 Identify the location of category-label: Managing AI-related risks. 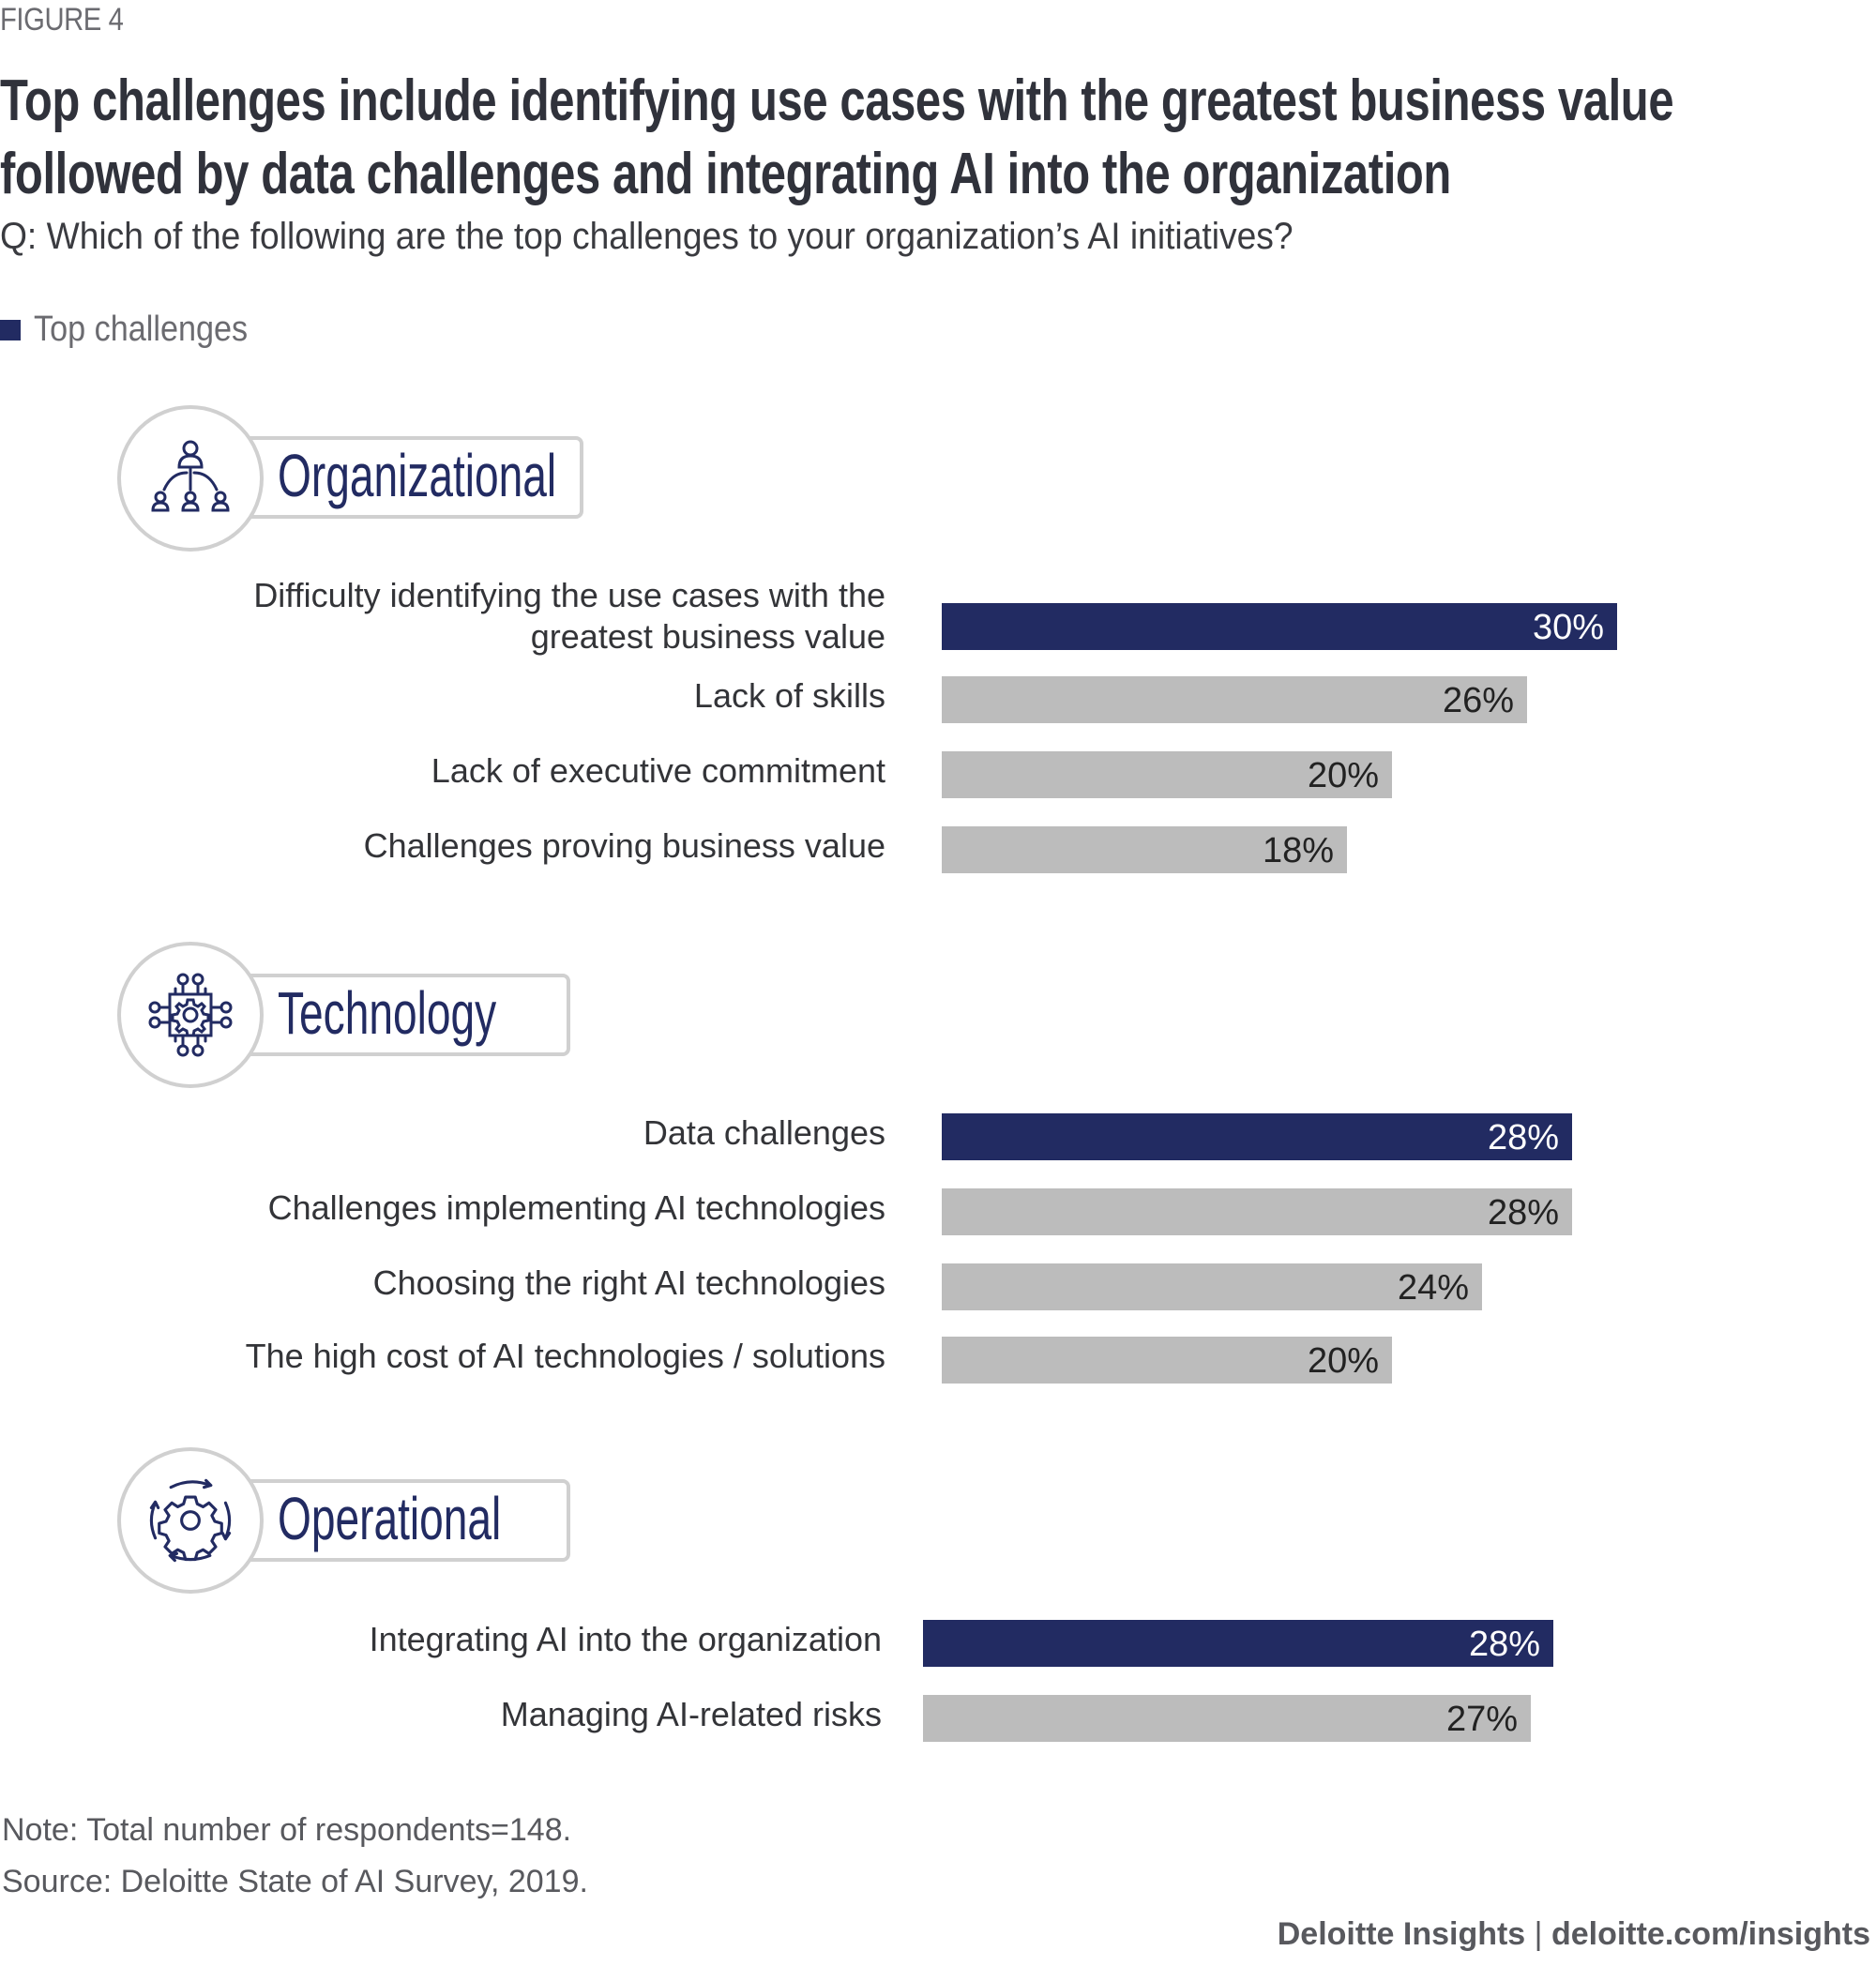
(691, 1714).